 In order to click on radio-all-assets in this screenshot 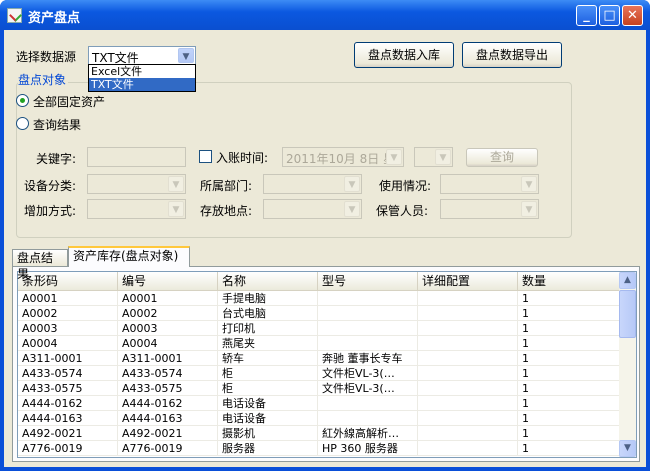, I will do `click(22, 100)`.